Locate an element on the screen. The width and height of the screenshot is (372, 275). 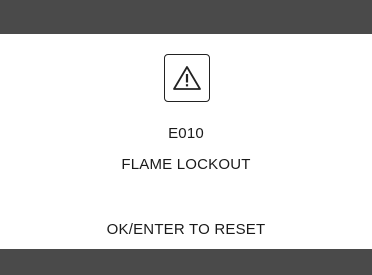
error-code: E010 is located at coordinates (186, 133).